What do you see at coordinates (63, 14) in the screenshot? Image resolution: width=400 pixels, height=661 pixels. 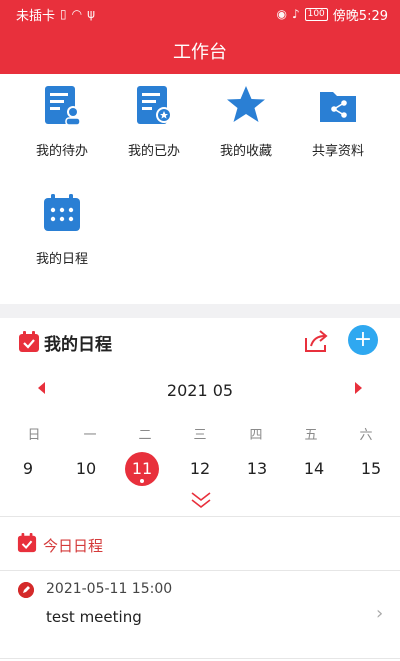 I see `sim-icon: ▯` at bounding box center [63, 14].